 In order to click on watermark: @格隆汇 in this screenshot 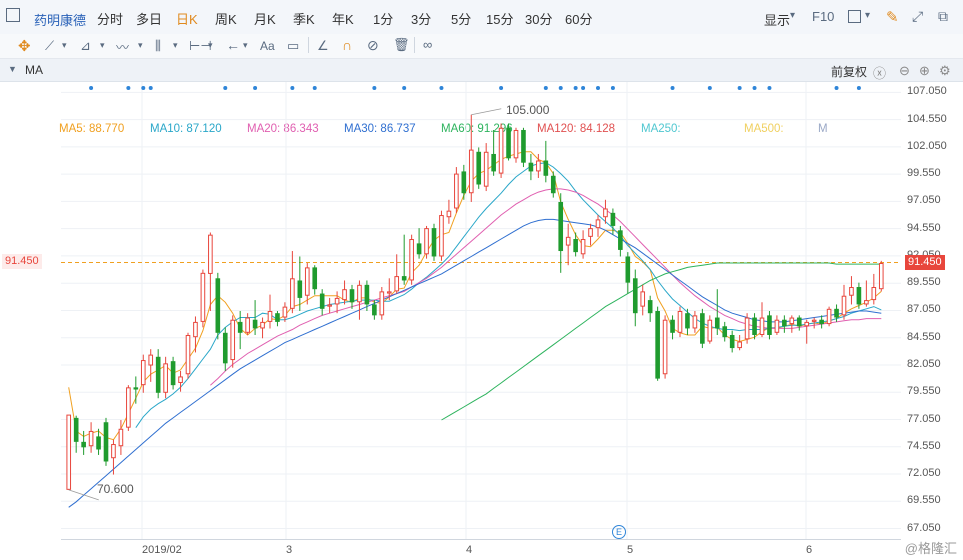, I will do `click(930, 548)`.